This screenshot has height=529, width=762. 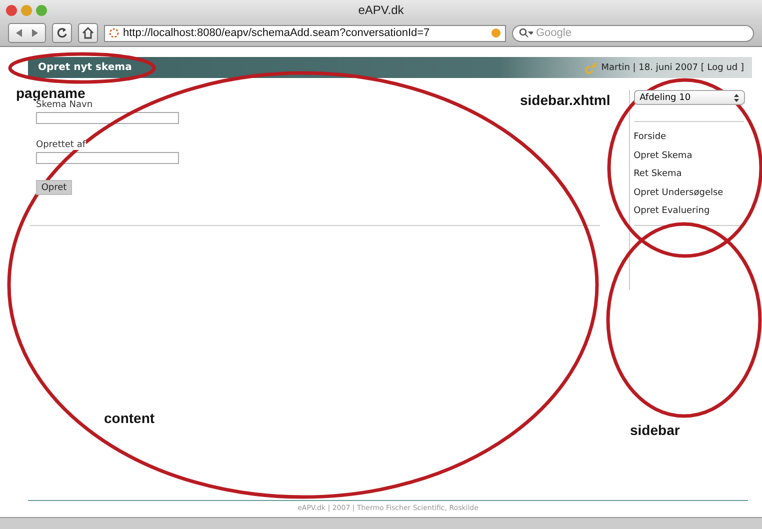 I want to click on loading-icon, so click(x=114, y=33).